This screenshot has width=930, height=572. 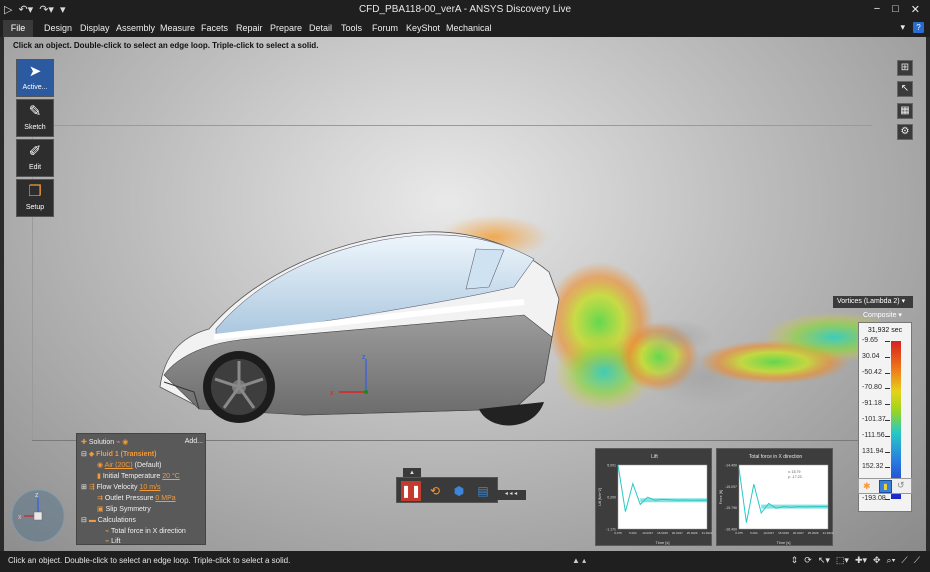 What do you see at coordinates (35, 118) in the screenshot?
I see `tool-sketch: ✎ Sketch` at bounding box center [35, 118].